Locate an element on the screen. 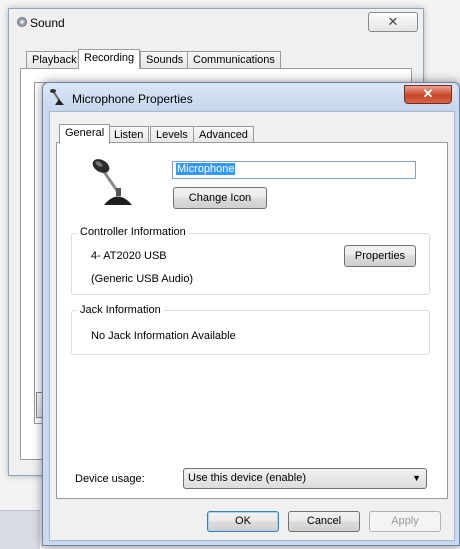 The image size is (460, 549). device-usage-label: Device usage: is located at coordinates (110, 479).